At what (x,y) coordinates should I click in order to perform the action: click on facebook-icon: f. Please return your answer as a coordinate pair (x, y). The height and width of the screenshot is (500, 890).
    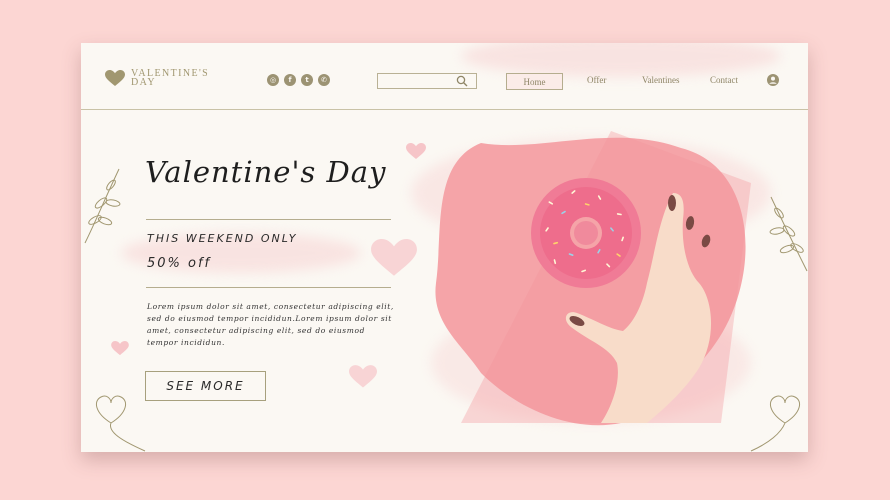
    Looking at the image, I should click on (290, 80).